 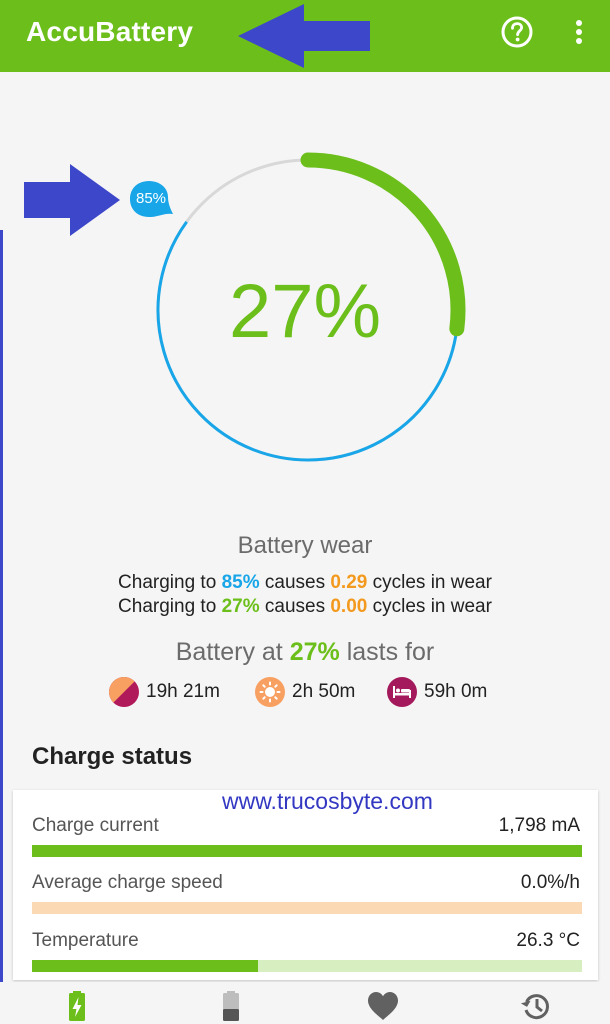 I want to click on temperature-bar, so click(x=307, y=966).